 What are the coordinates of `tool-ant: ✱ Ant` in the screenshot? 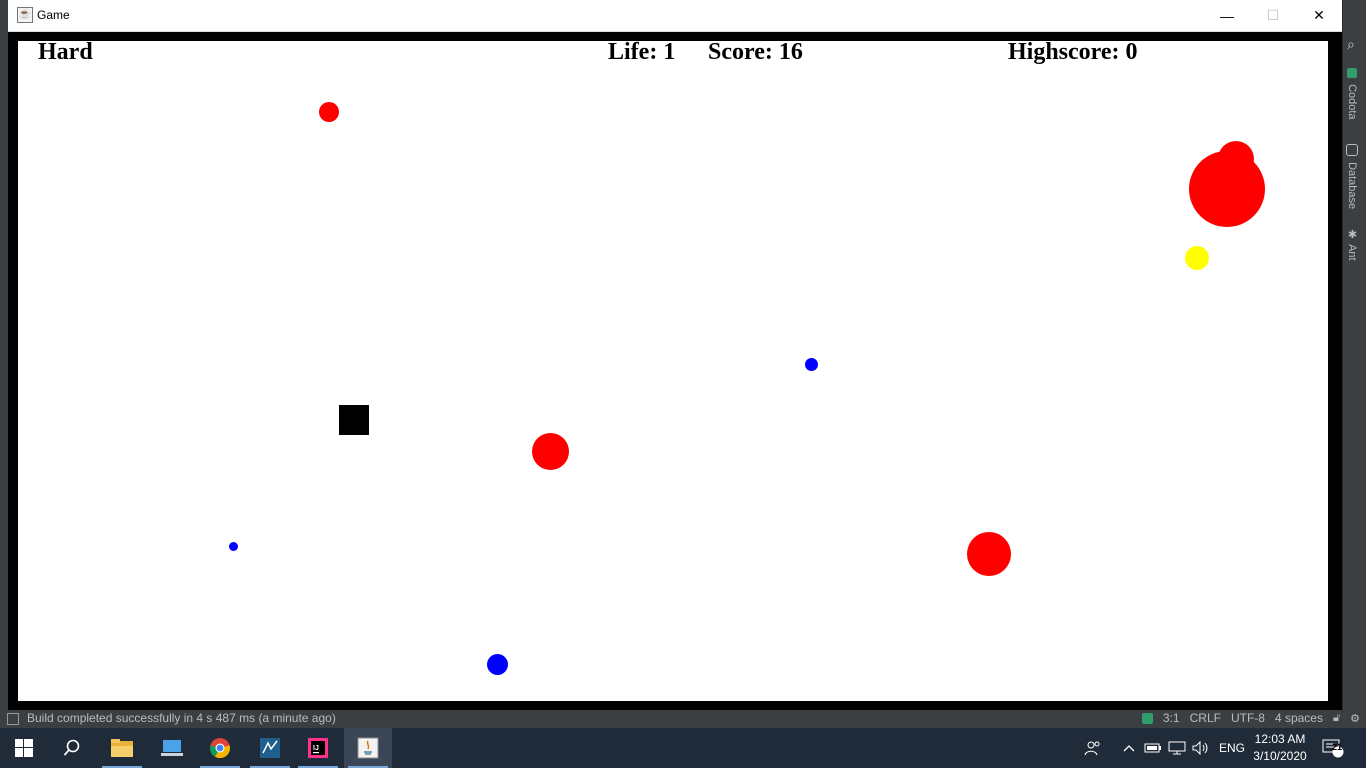 It's located at (1352, 244).